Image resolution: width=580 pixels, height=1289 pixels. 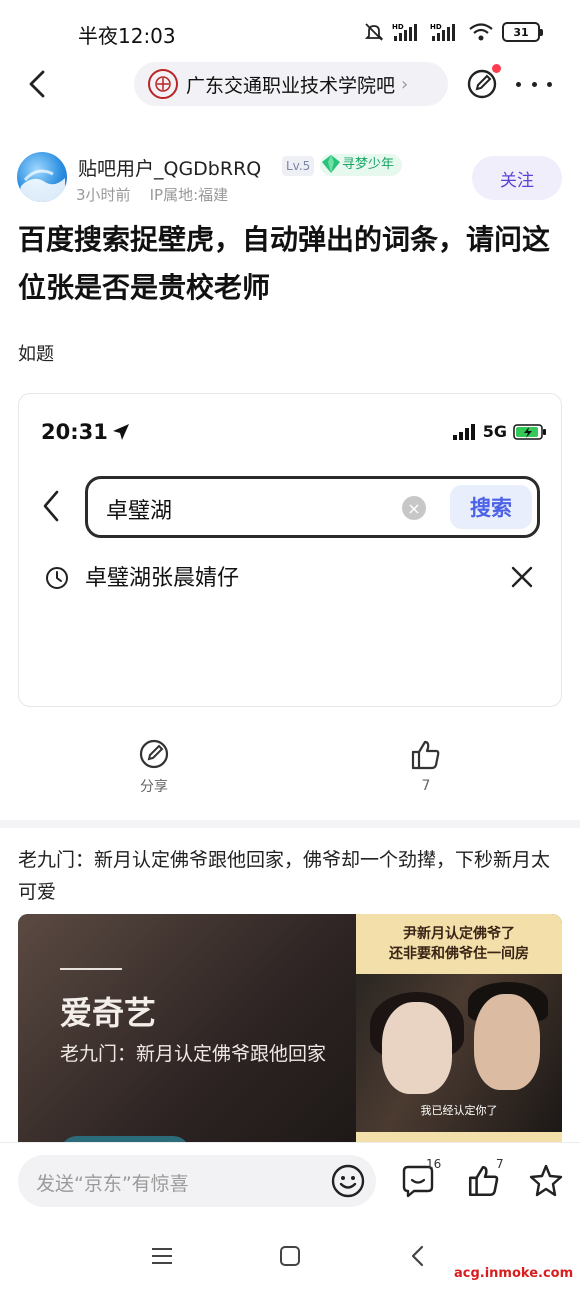 I want to click on forum-link: 广东交通职业技术学院吧 ›, so click(x=291, y=84).